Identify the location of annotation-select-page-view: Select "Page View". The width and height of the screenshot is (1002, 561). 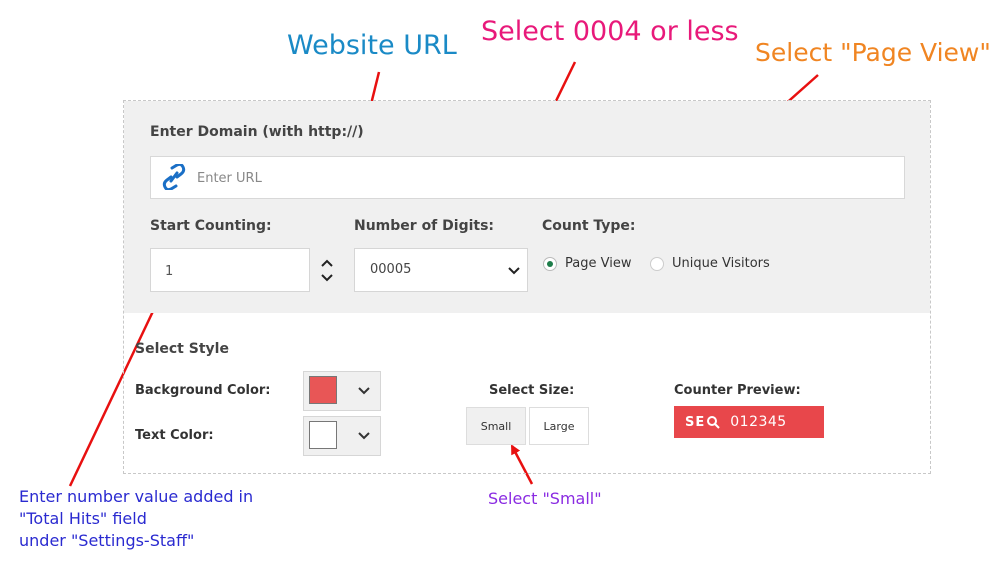
(873, 52).